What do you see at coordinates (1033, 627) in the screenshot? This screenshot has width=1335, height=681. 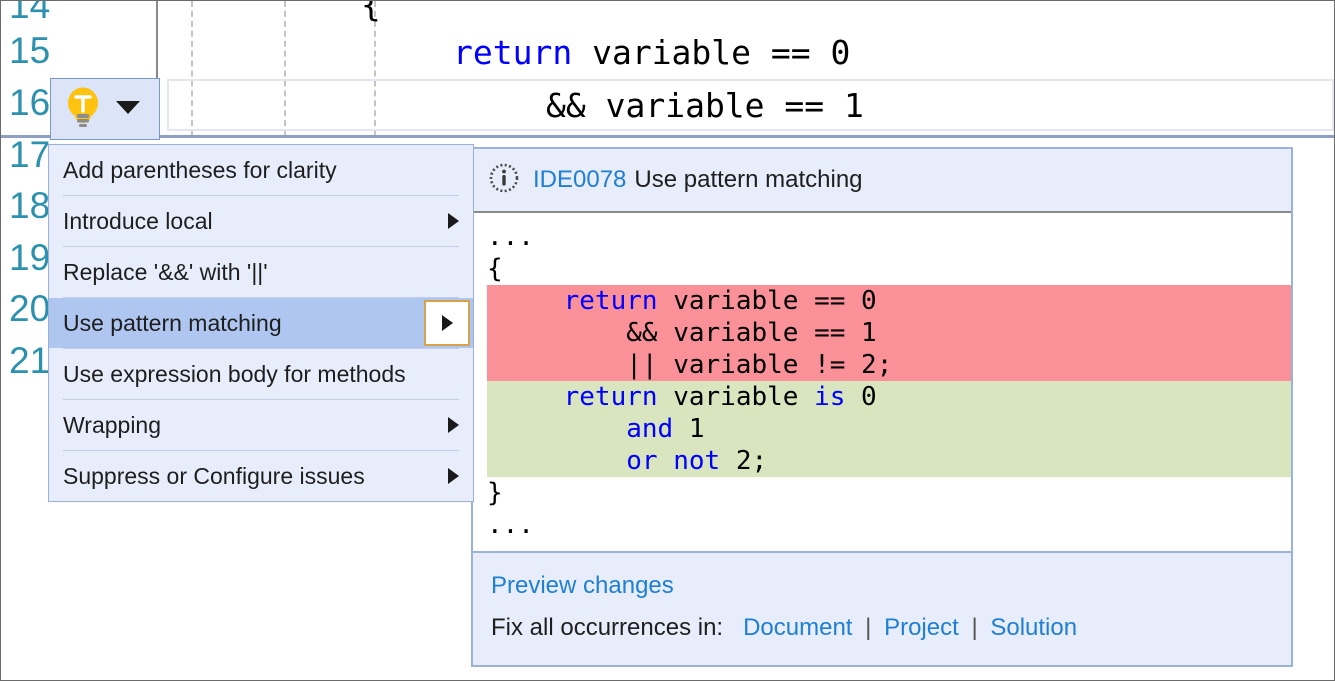 I see `fix-all-solution-link: Solution` at bounding box center [1033, 627].